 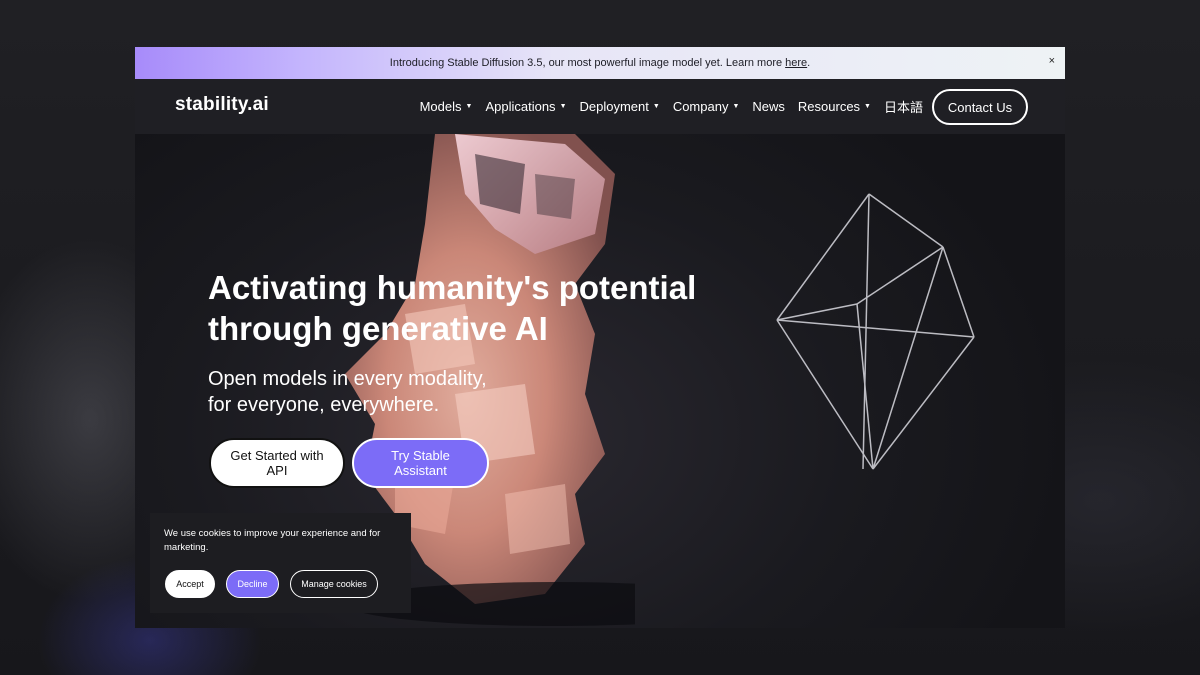 I want to click on accept-cookies-button: Accept, so click(x=190, y=584).